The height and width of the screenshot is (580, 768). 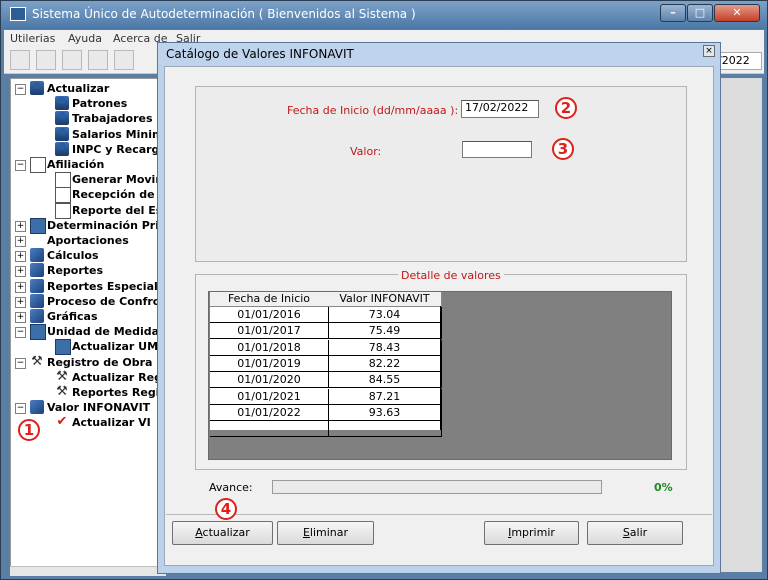 What do you see at coordinates (100, 104) in the screenshot?
I see `tree-item-label: Patrones` at bounding box center [100, 104].